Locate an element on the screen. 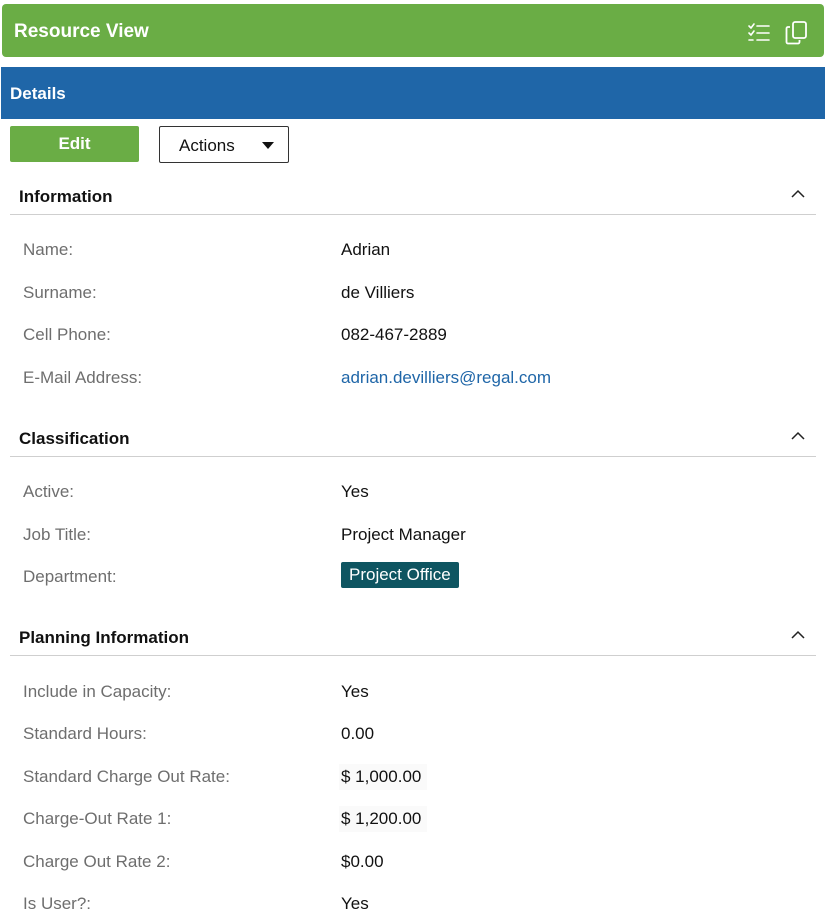 This screenshot has width=830, height=919. field-label: E-Mail Address: is located at coordinates (83, 377).